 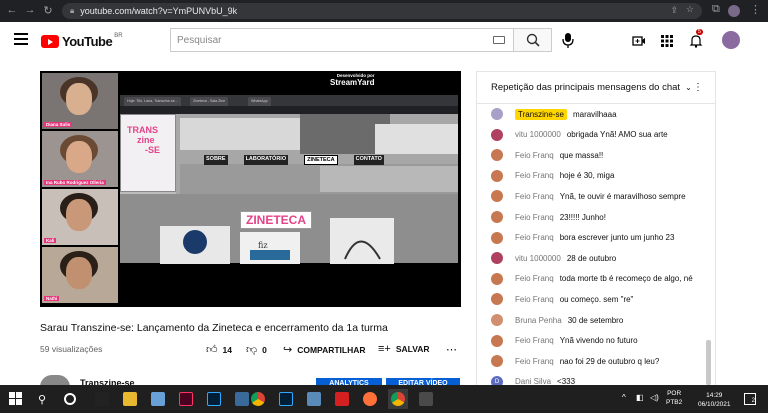 What do you see at coordinates (370, 399) in the screenshot?
I see `firefox-icon` at bounding box center [370, 399].